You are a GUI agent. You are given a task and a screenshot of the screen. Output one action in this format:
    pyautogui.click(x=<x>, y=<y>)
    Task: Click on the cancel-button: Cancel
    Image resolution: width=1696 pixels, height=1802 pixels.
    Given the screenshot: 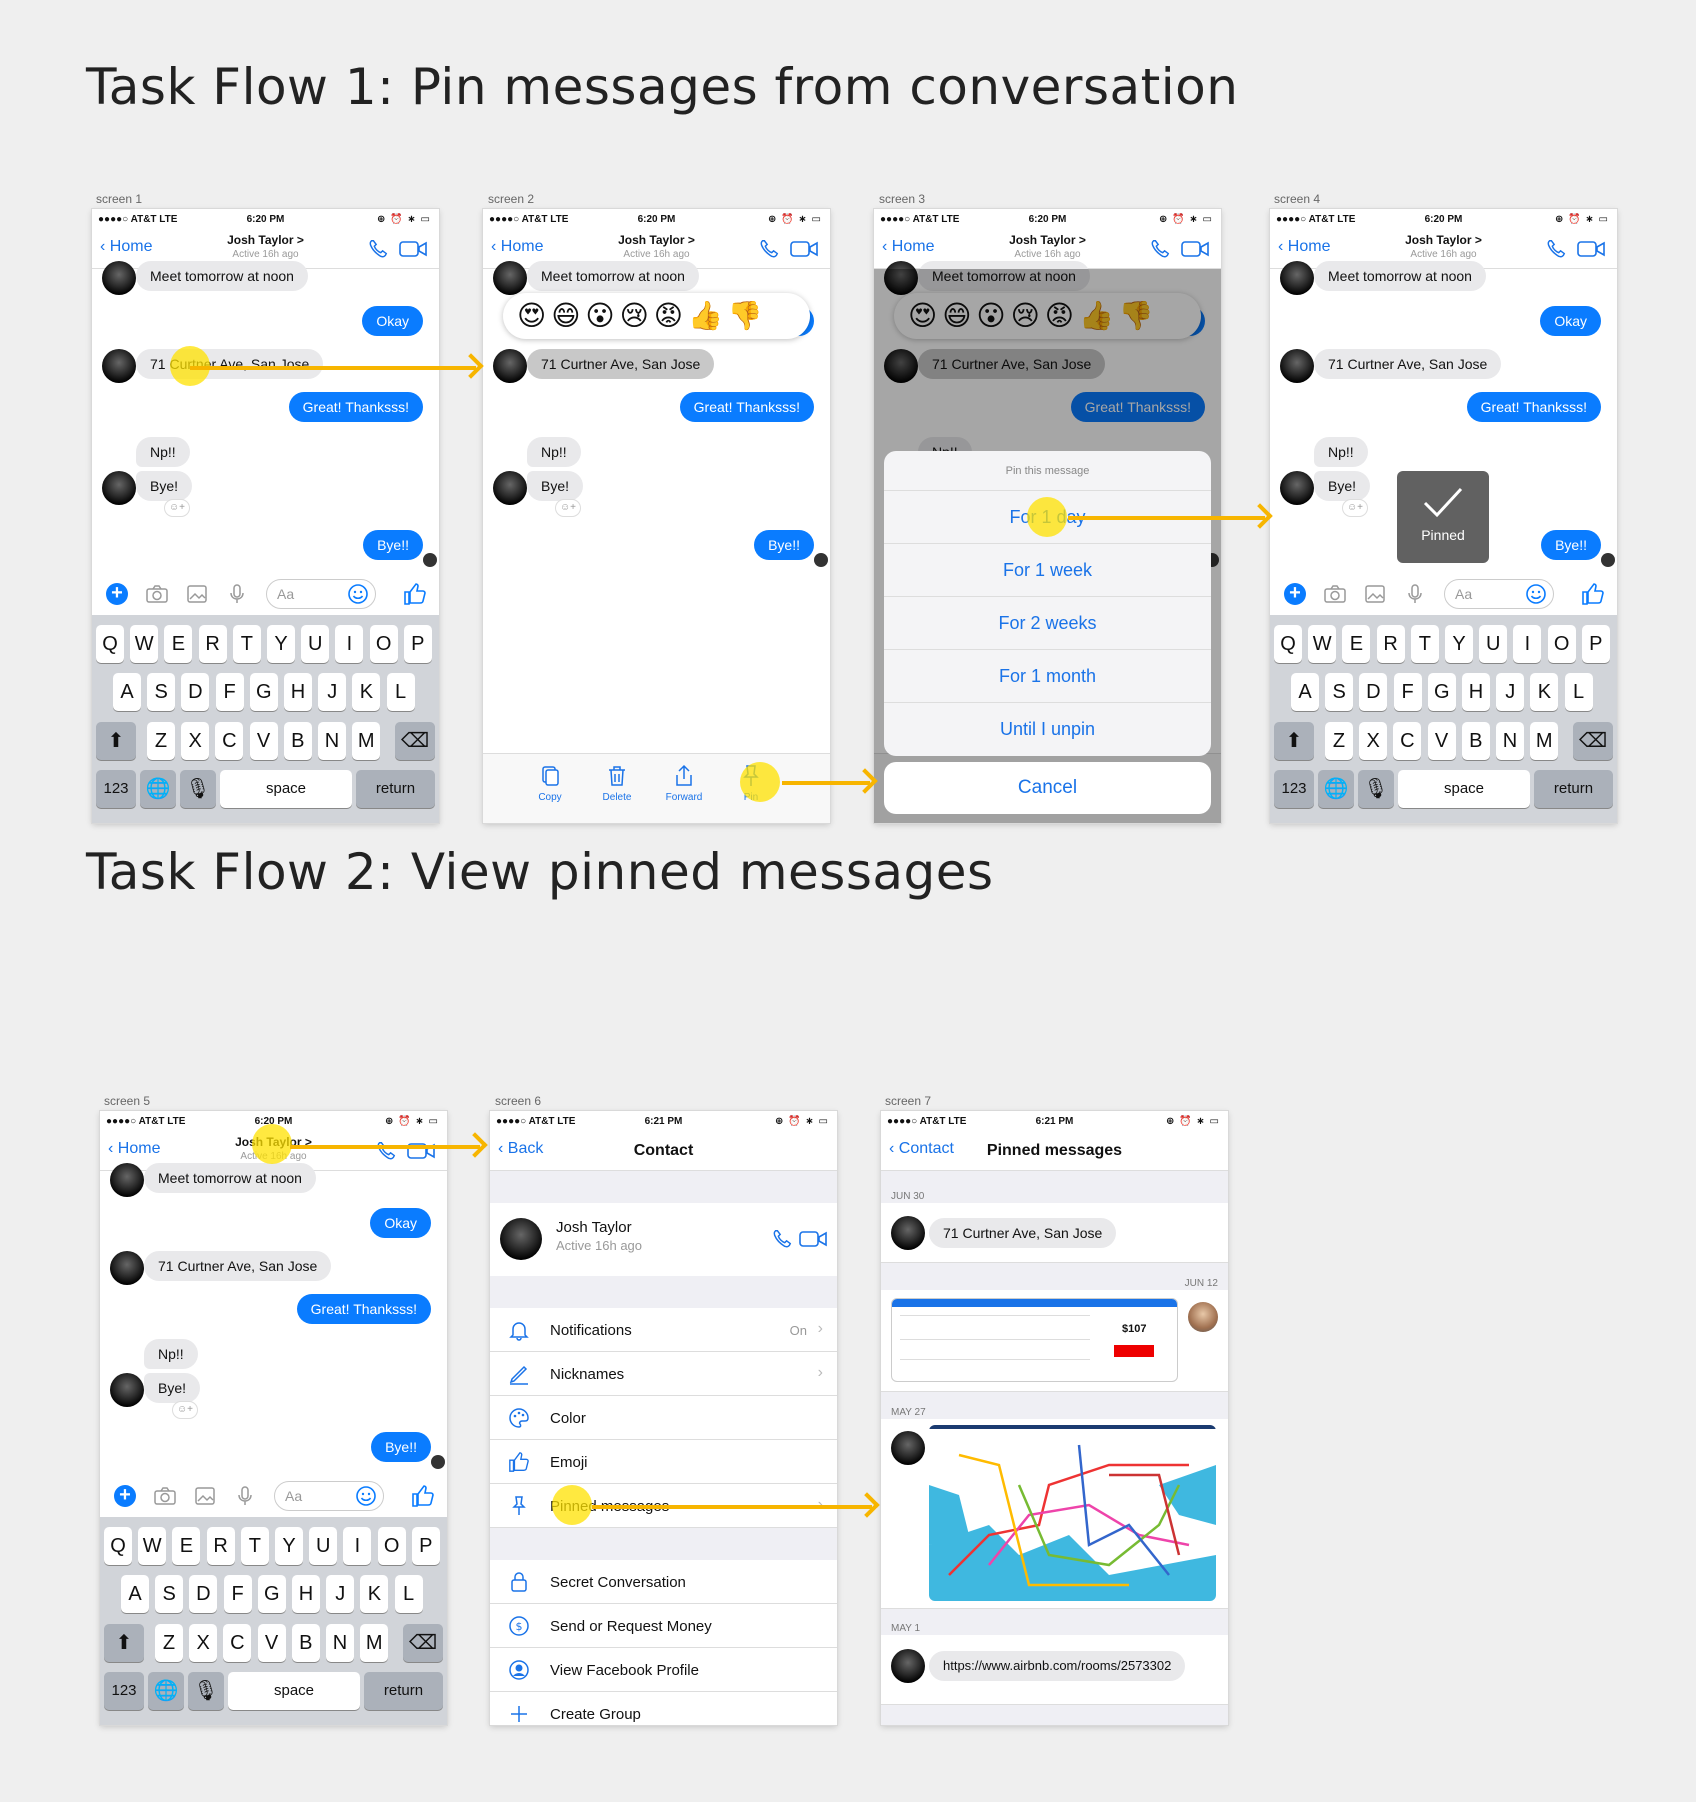 What is the action you would take?
    pyautogui.click(x=1047, y=788)
    